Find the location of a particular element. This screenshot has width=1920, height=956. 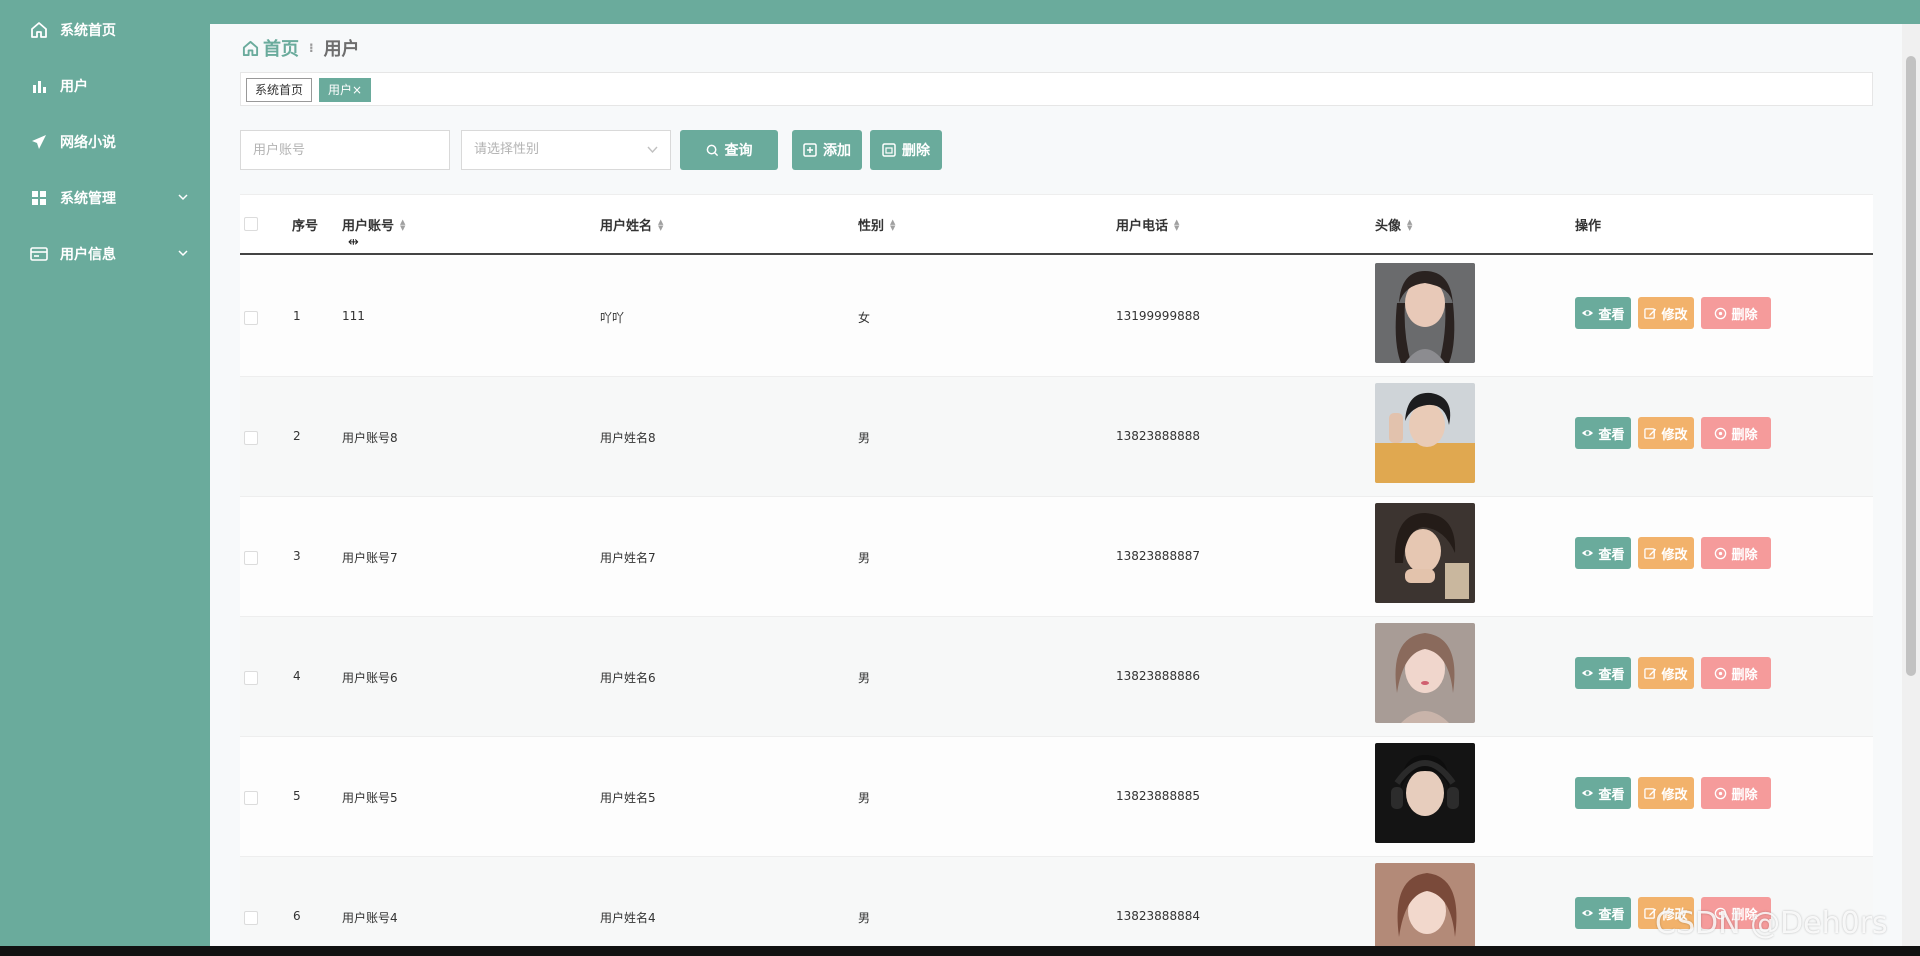

add-button: 添加 is located at coordinates (827, 150).